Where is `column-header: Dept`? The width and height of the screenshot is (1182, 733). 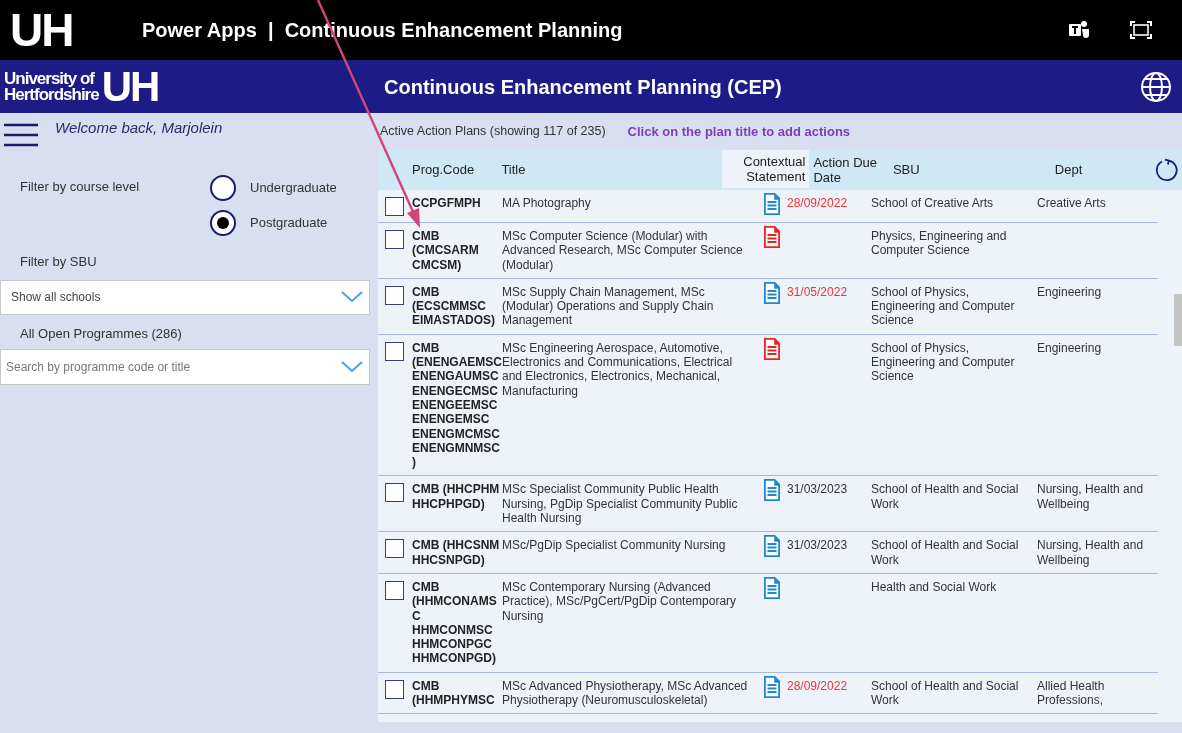 column-header: Dept is located at coordinates (1104, 170).